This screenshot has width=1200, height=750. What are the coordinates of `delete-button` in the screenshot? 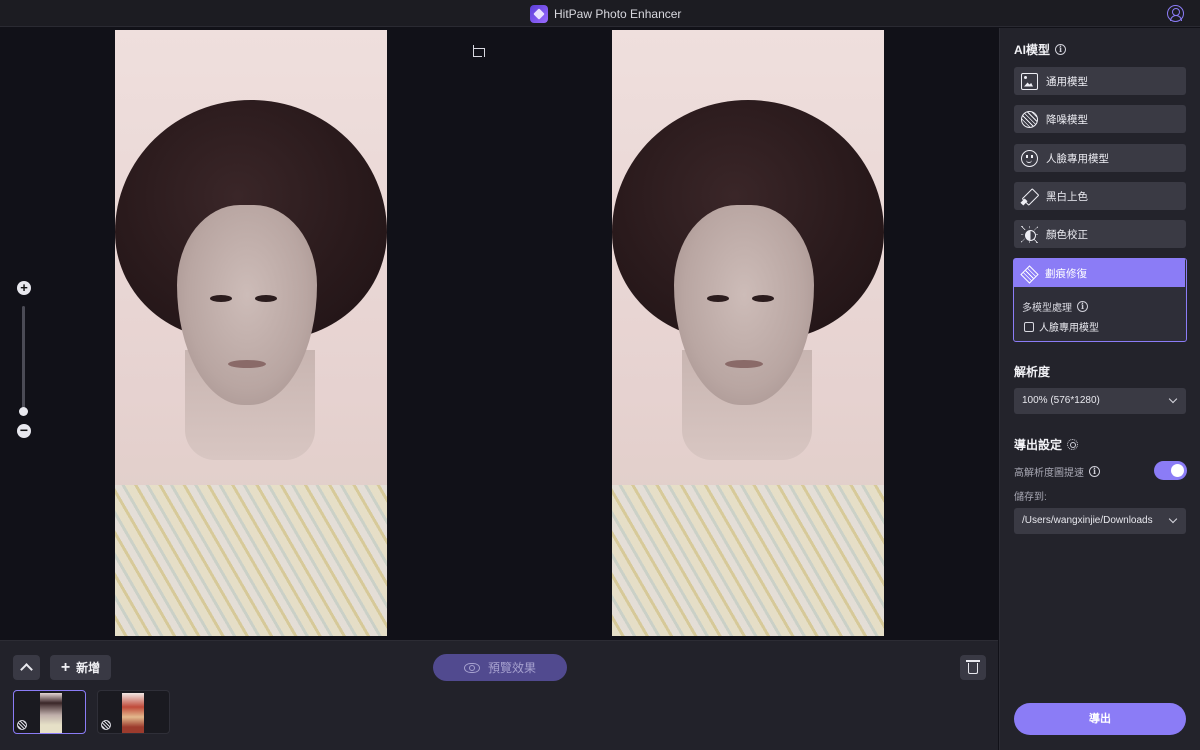 It's located at (973, 667).